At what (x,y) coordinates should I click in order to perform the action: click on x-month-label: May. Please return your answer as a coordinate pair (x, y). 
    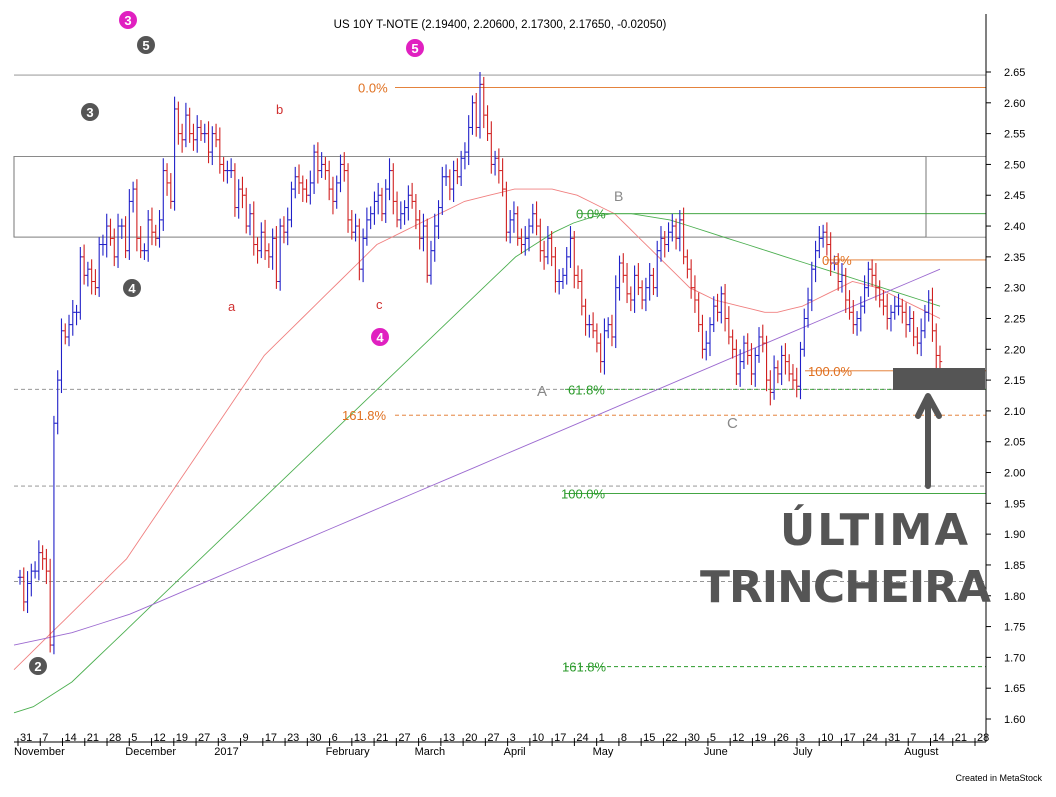
    Looking at the image, I should click on (603, 752).